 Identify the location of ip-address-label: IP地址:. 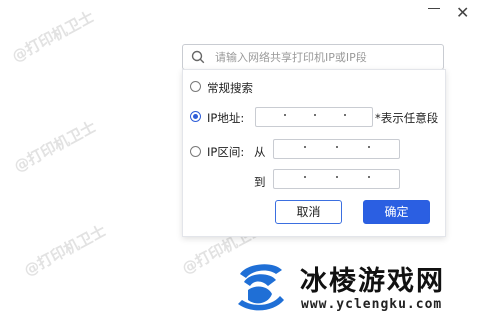
(226, 118).